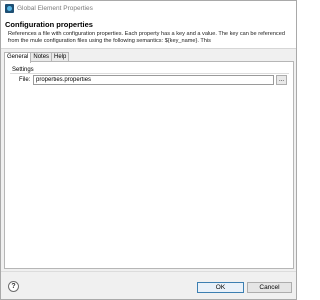 This screenshot has height=300, width=320. Describe the element at coordinates (55, 8) in the screenshot. I see `window-title: Global Element Properties` at that location.